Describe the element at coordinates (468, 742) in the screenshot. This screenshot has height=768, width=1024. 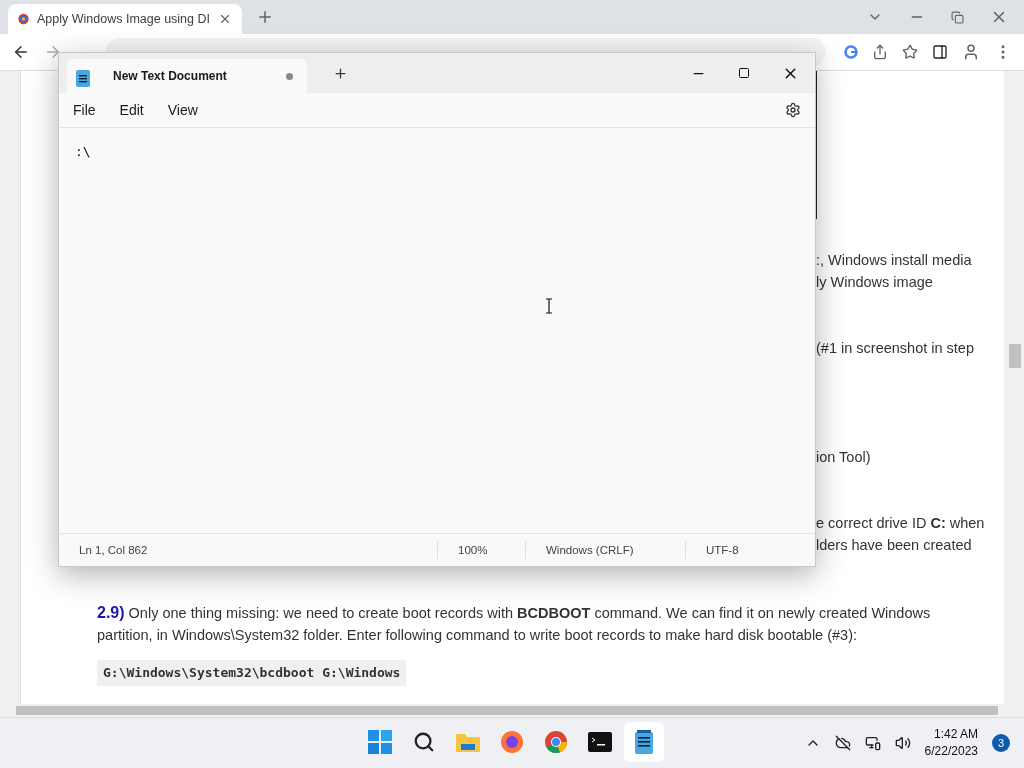
I see `folder-icon` at that location.